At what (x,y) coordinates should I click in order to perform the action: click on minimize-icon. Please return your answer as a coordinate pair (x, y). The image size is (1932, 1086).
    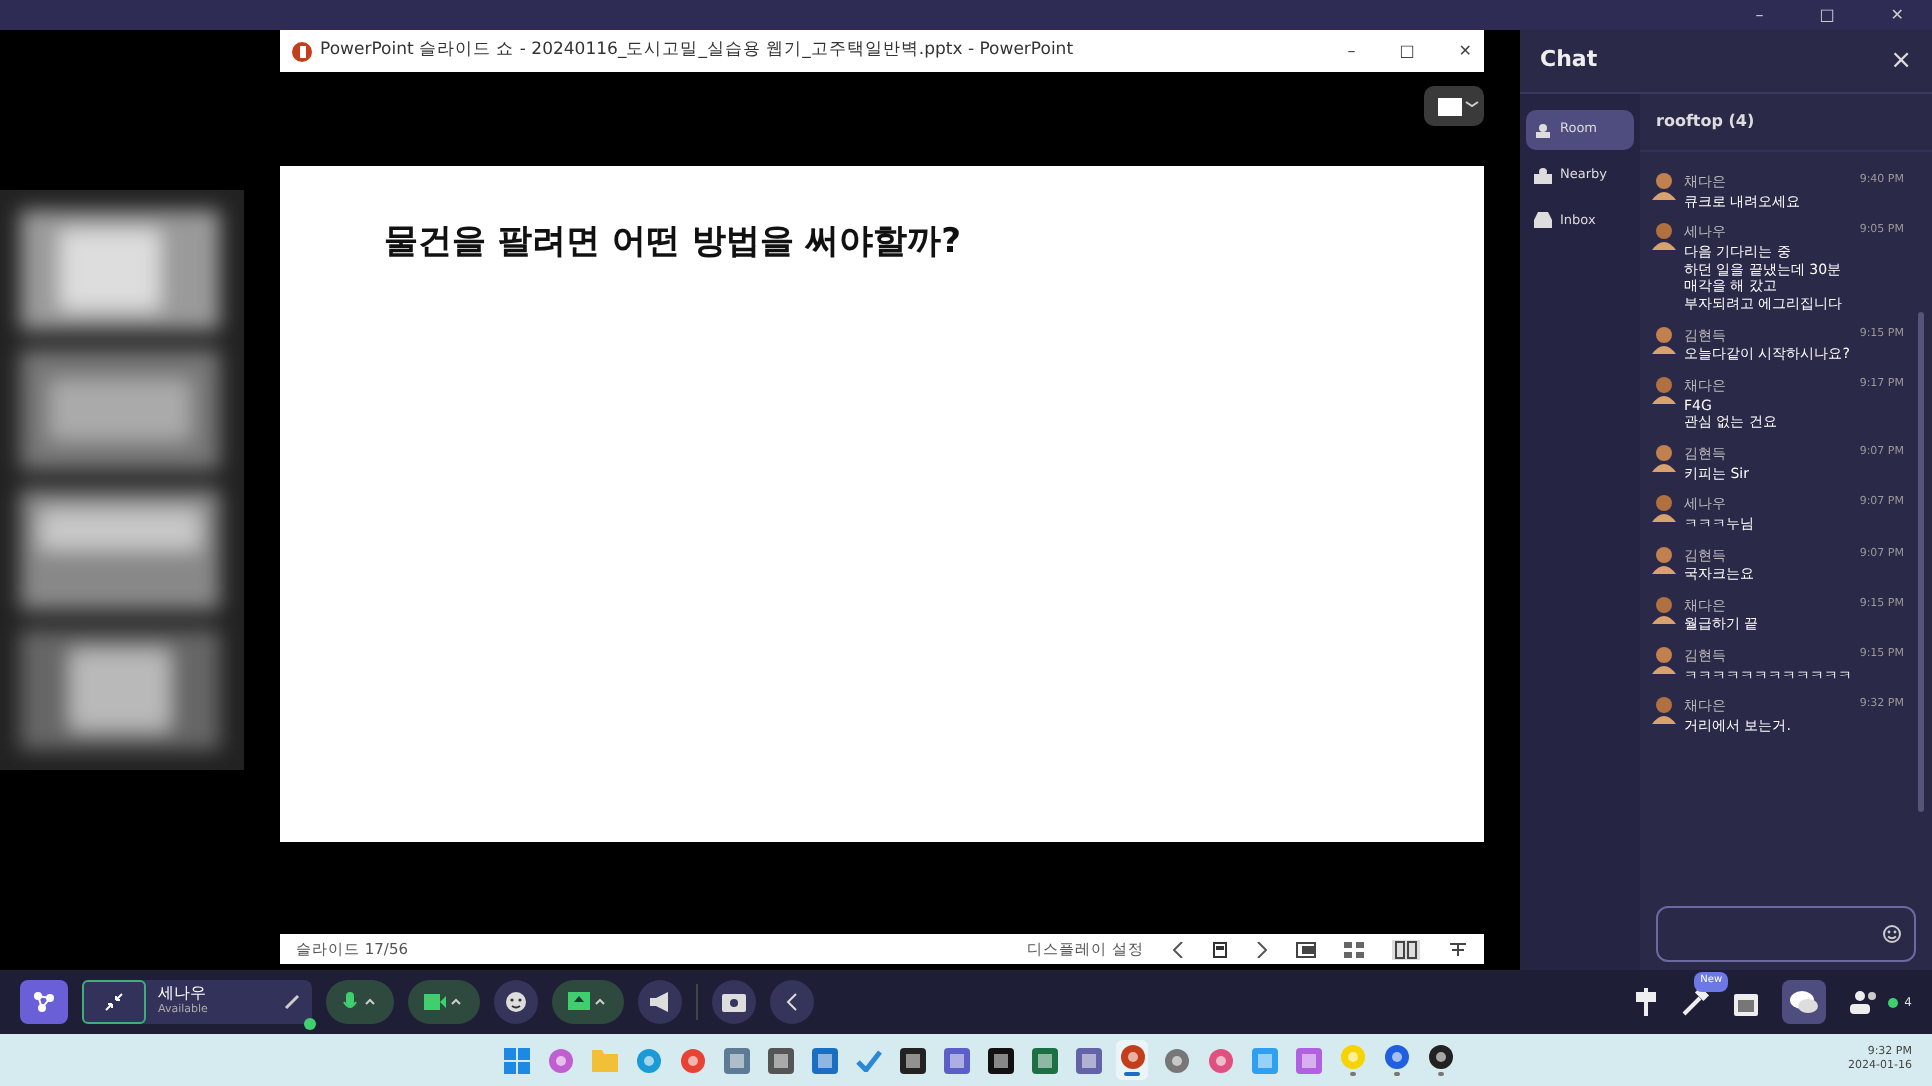
    Looking at the image, I should click on (114, 1002).